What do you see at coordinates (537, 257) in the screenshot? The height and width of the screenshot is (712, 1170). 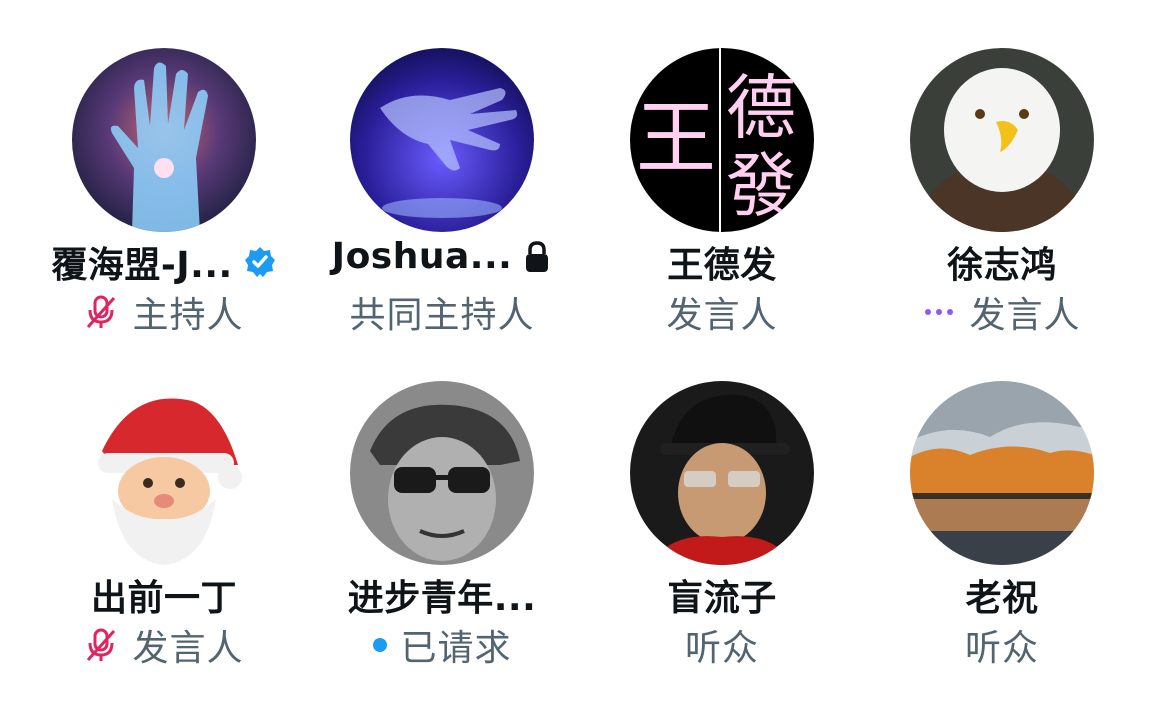 I see `lock-icon` at bounding box center [537, 257].